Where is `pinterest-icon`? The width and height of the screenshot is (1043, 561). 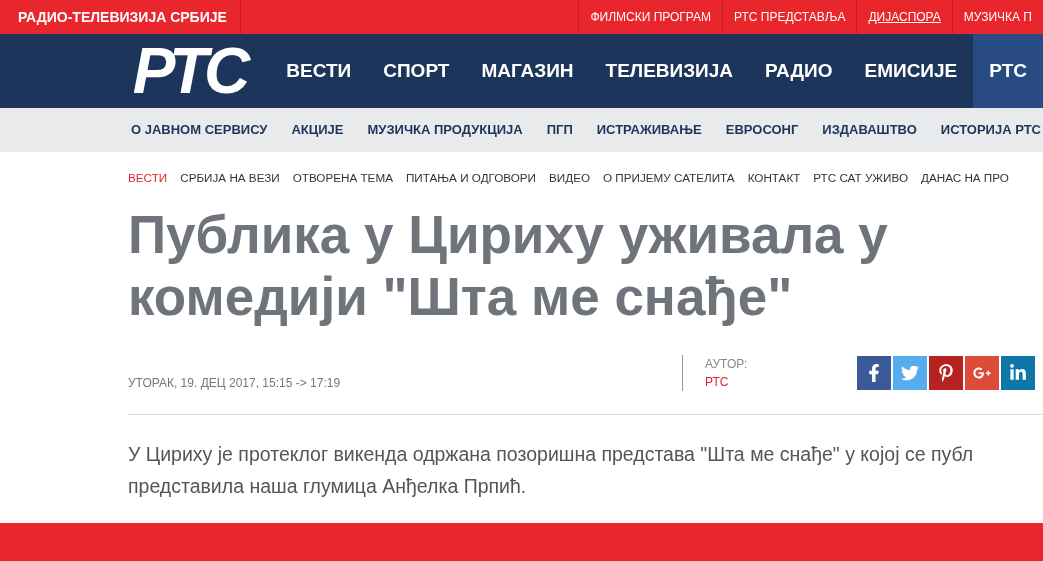
pinterest-icon is located at coordinates (946, 372).